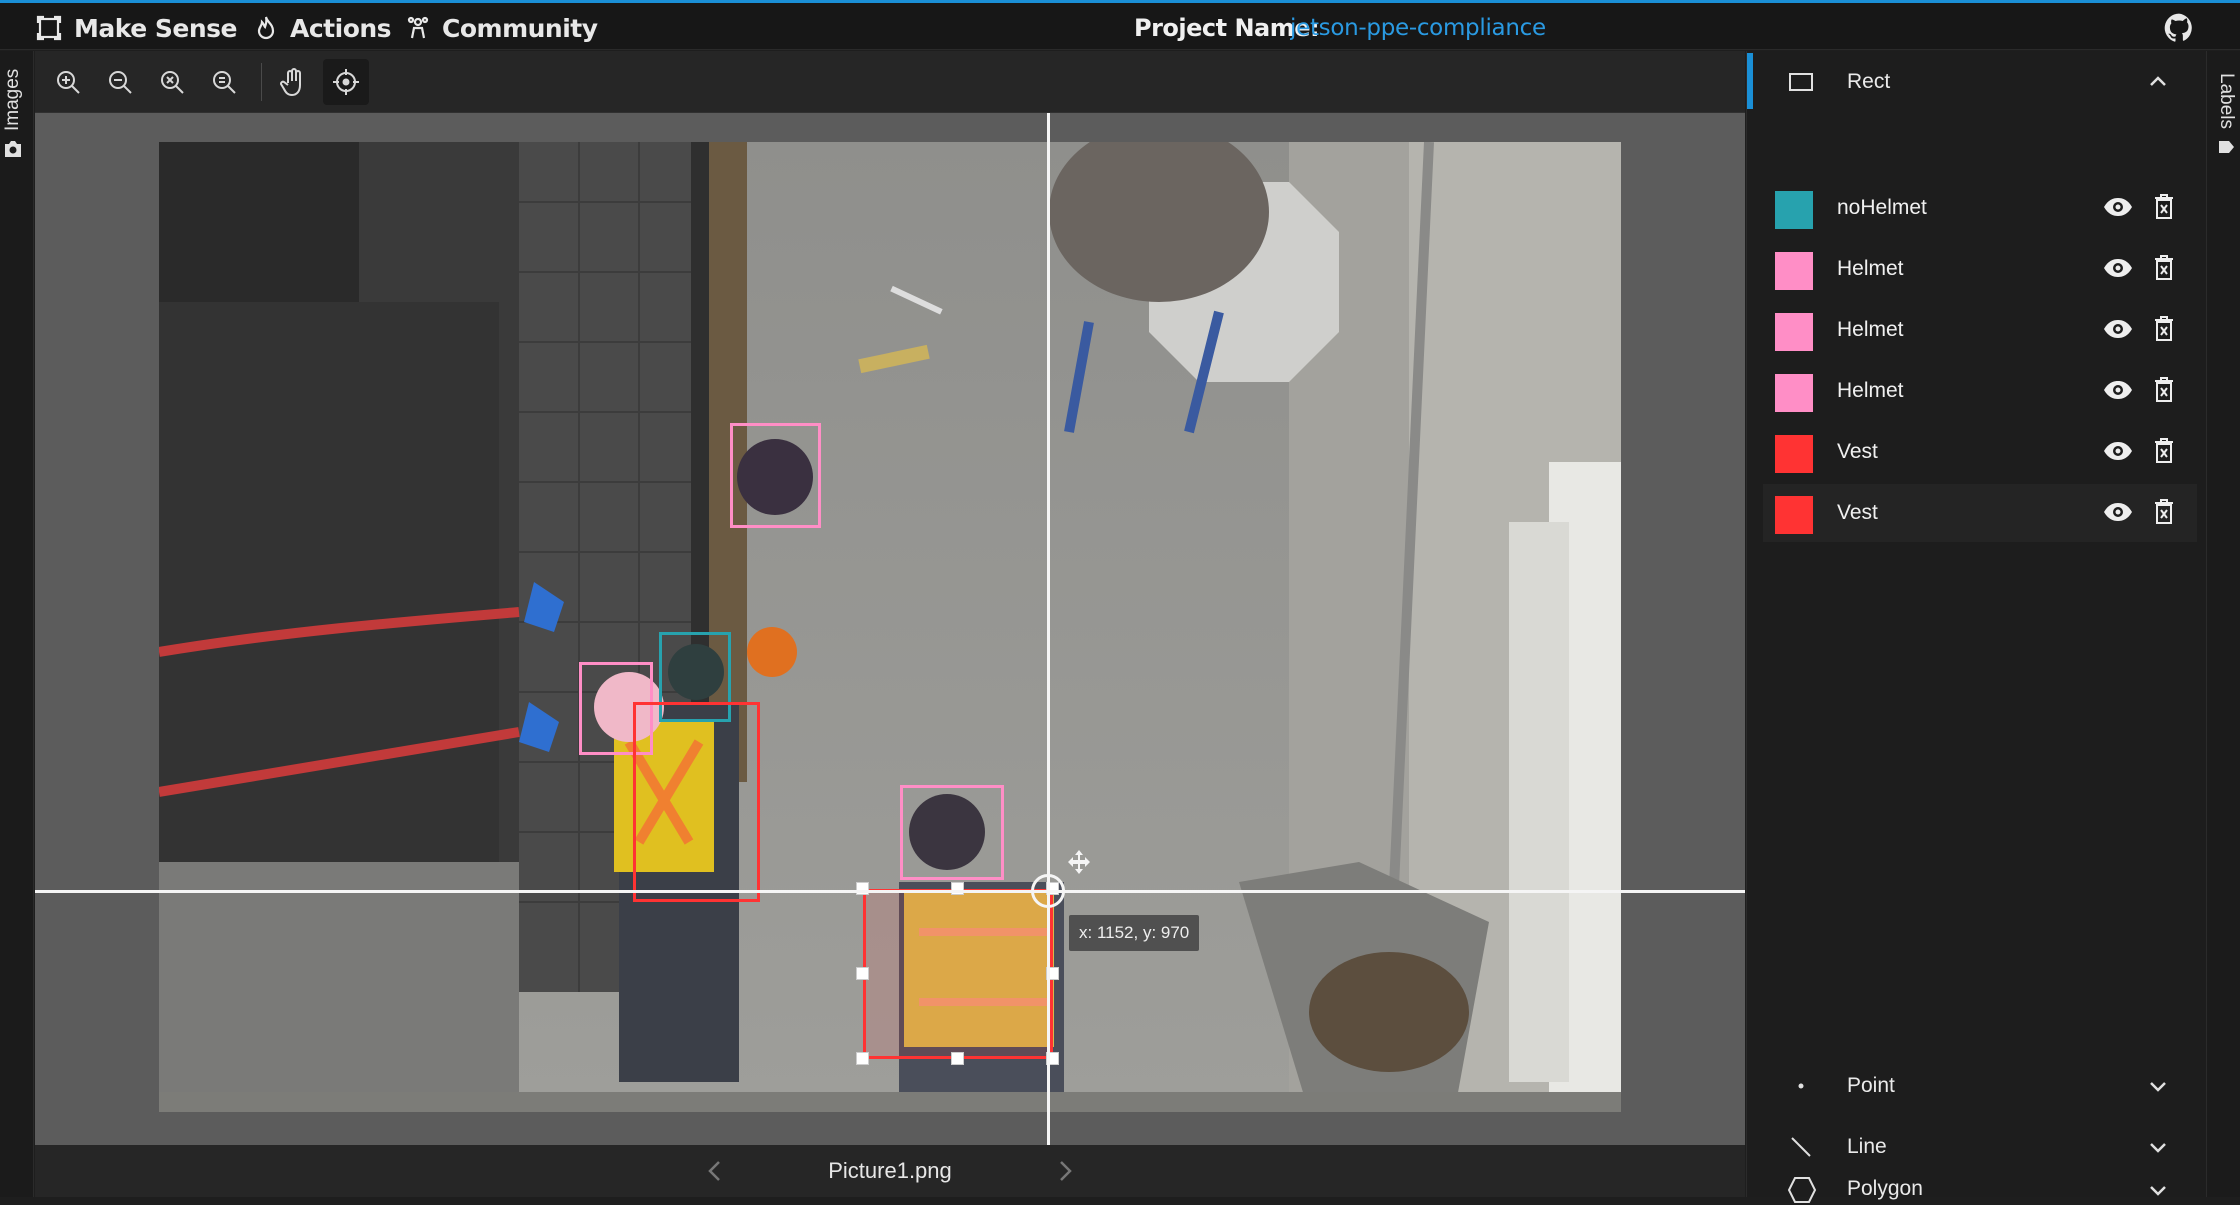 The image size is (2240, 1205). I want to click on github-link, so click(2179, 30).